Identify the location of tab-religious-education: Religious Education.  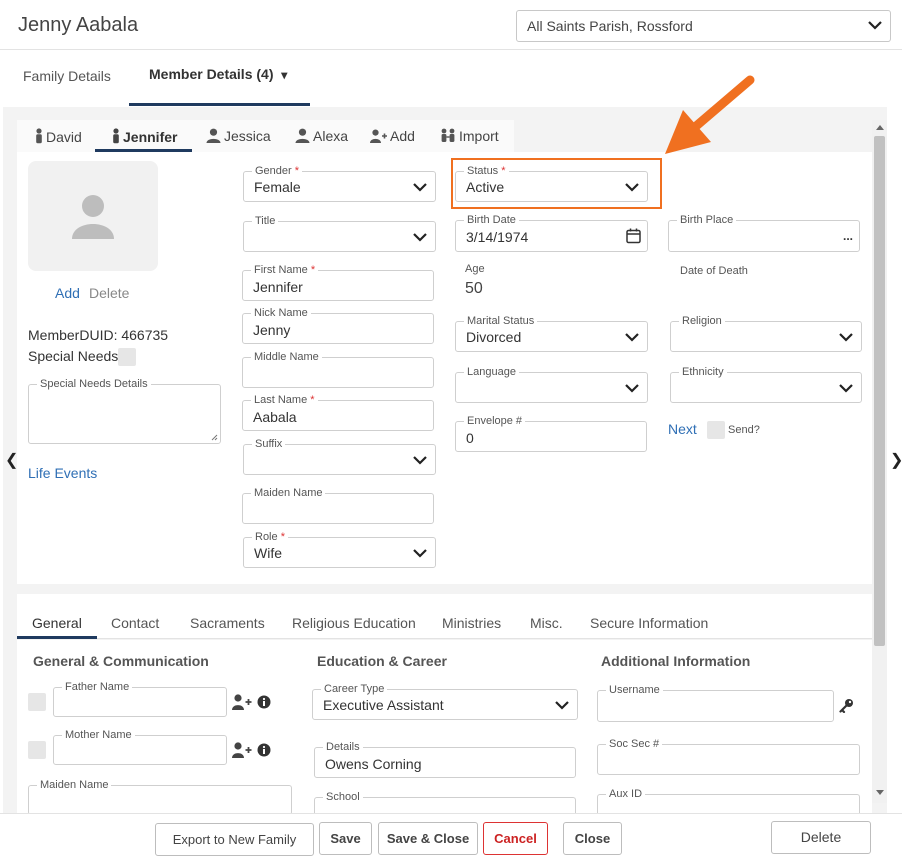
(354, 623).